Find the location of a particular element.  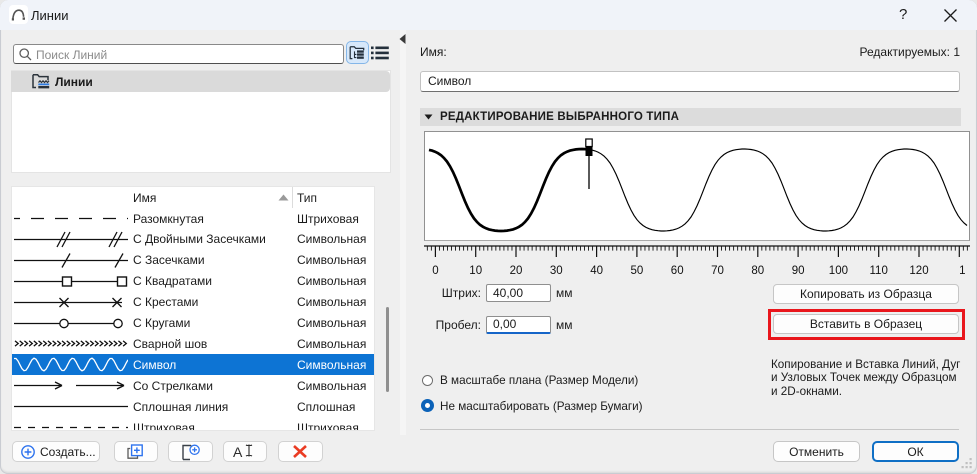

svg-text: 80 is located at coordinates (757, 271).